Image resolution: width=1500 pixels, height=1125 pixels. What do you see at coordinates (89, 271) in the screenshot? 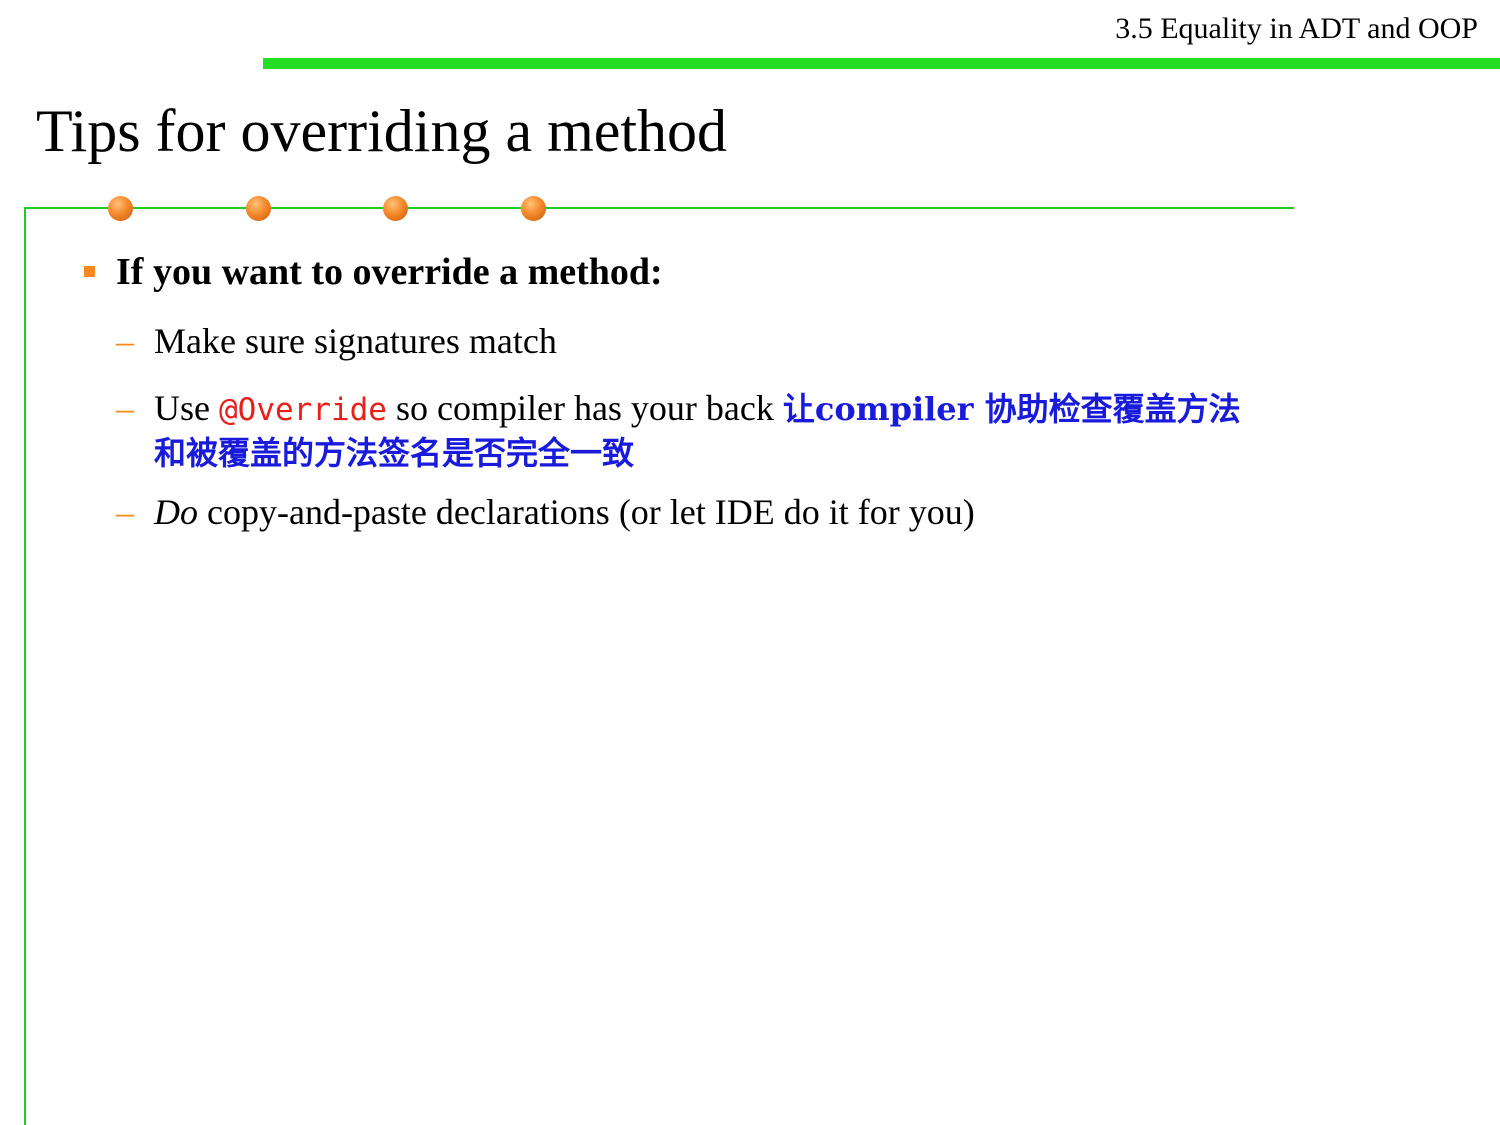
I see `square-bullet-icon` at bounding box center [89, 271].